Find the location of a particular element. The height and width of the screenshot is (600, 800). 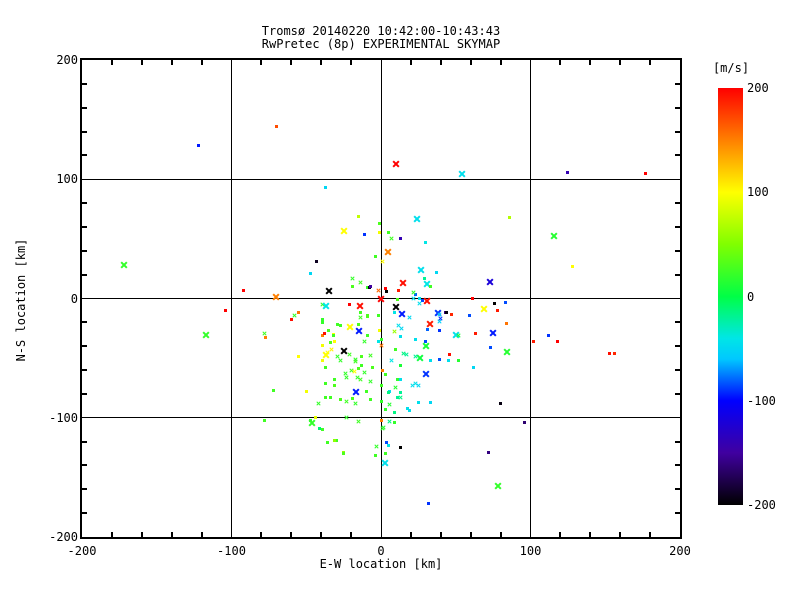

colorbar-tick-label: 0 is located at coordinates (751, 296).